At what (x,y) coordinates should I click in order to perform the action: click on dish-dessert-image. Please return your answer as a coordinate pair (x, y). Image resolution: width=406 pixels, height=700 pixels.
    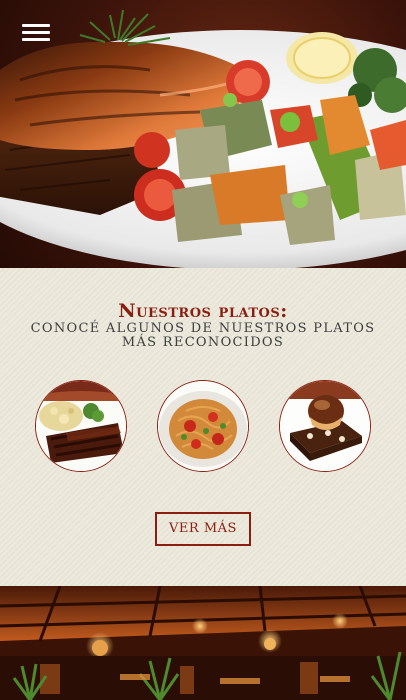
    Looking at the image, I should click on (325, 426).